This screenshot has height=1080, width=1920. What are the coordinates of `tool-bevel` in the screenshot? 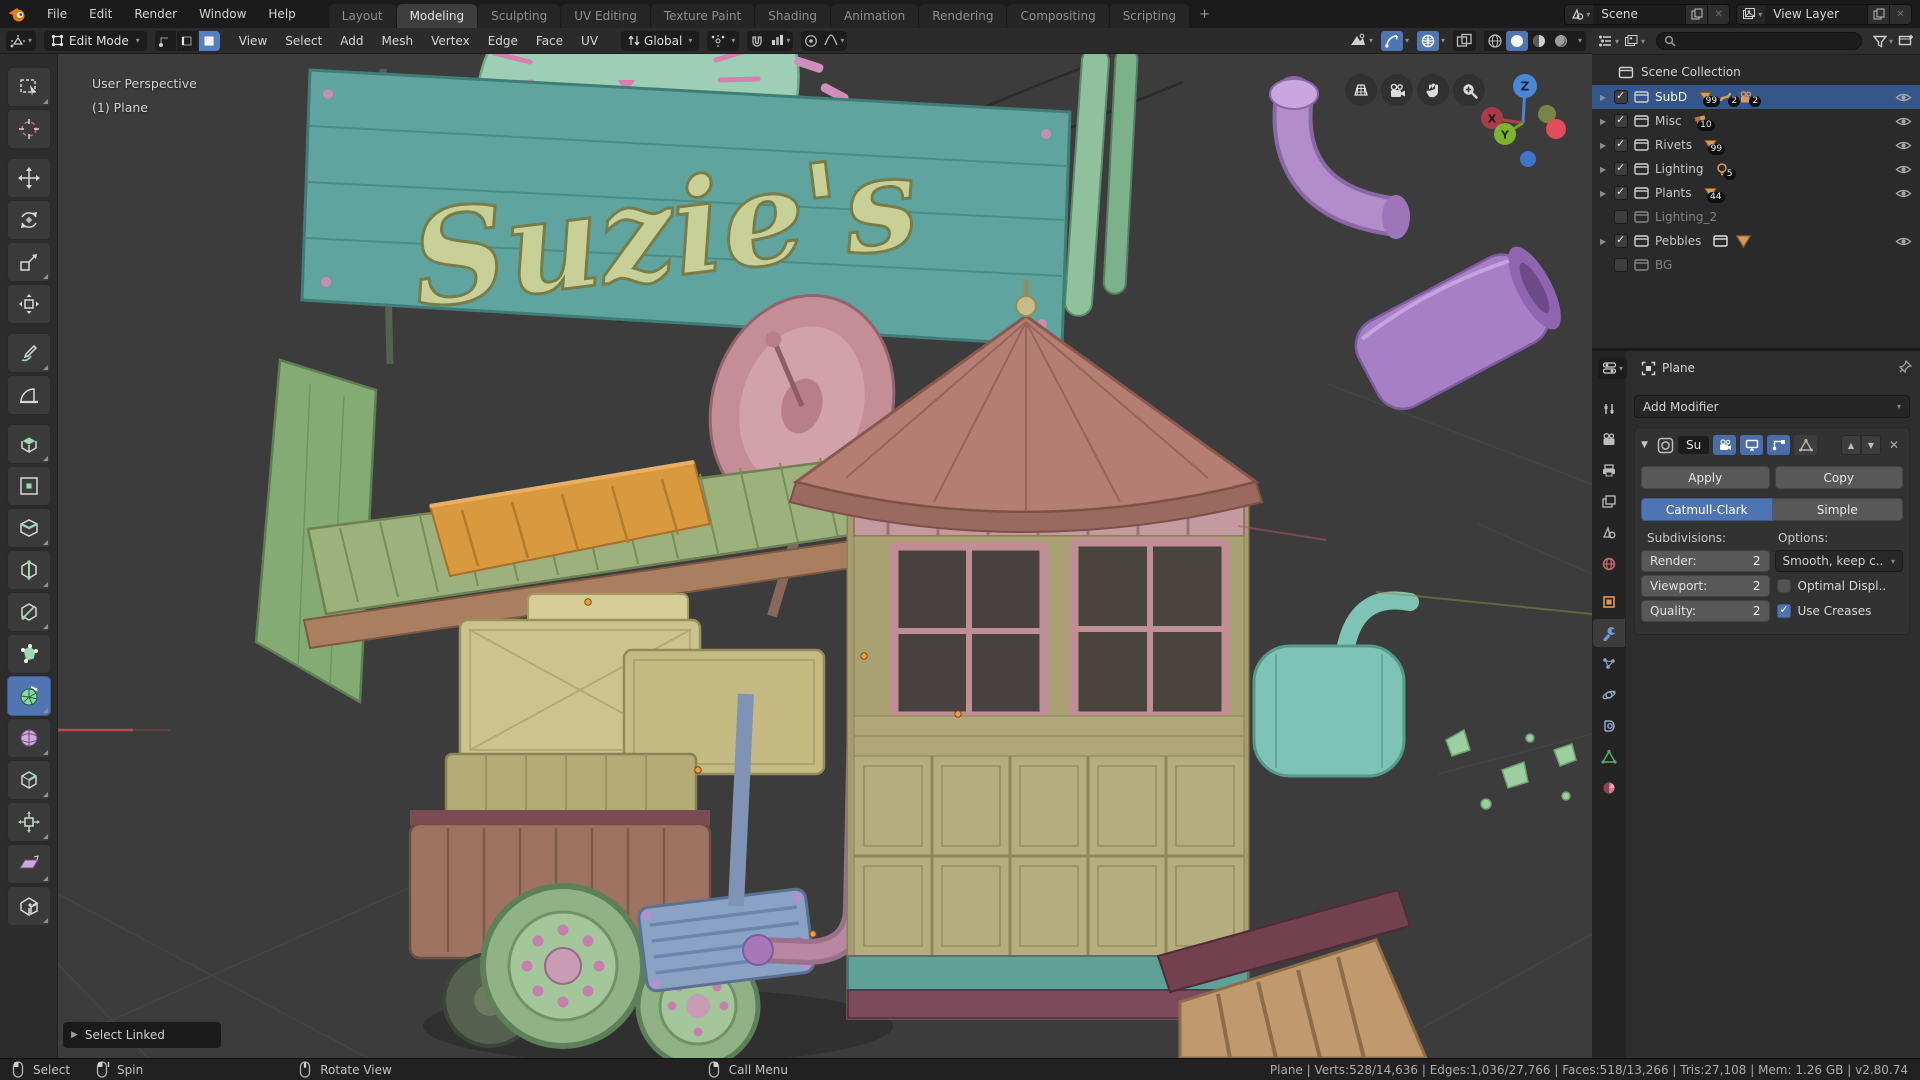 It's located at (28, 528).